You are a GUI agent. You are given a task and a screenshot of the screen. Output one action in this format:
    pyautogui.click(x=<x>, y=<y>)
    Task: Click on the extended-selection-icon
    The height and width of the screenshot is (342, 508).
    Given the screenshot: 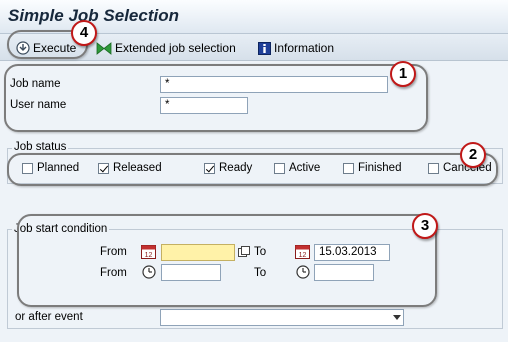 What is the action you would take?
    pyautogui.click(x=104, y=48)
    